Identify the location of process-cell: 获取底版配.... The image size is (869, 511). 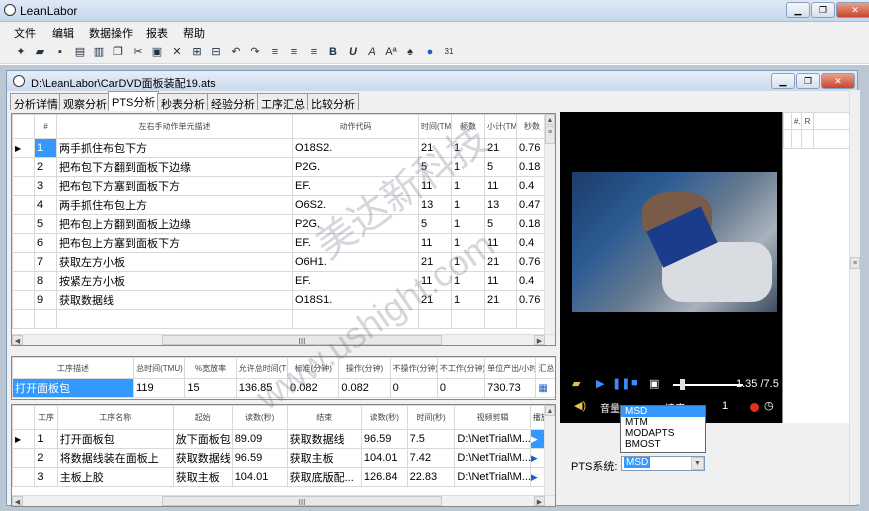
(324, 477).